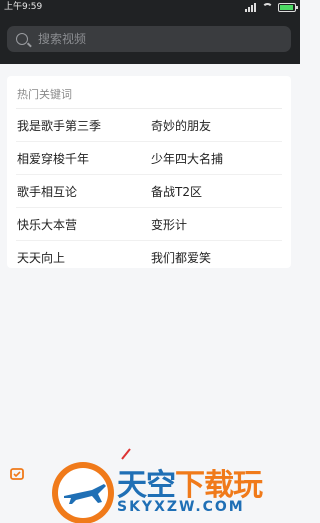 This screenshot has height=523, width=320. Describe the element at coordinates (44, 94) in the screenshot. I see `hot-keywords-title: 热门关键词` at that location.